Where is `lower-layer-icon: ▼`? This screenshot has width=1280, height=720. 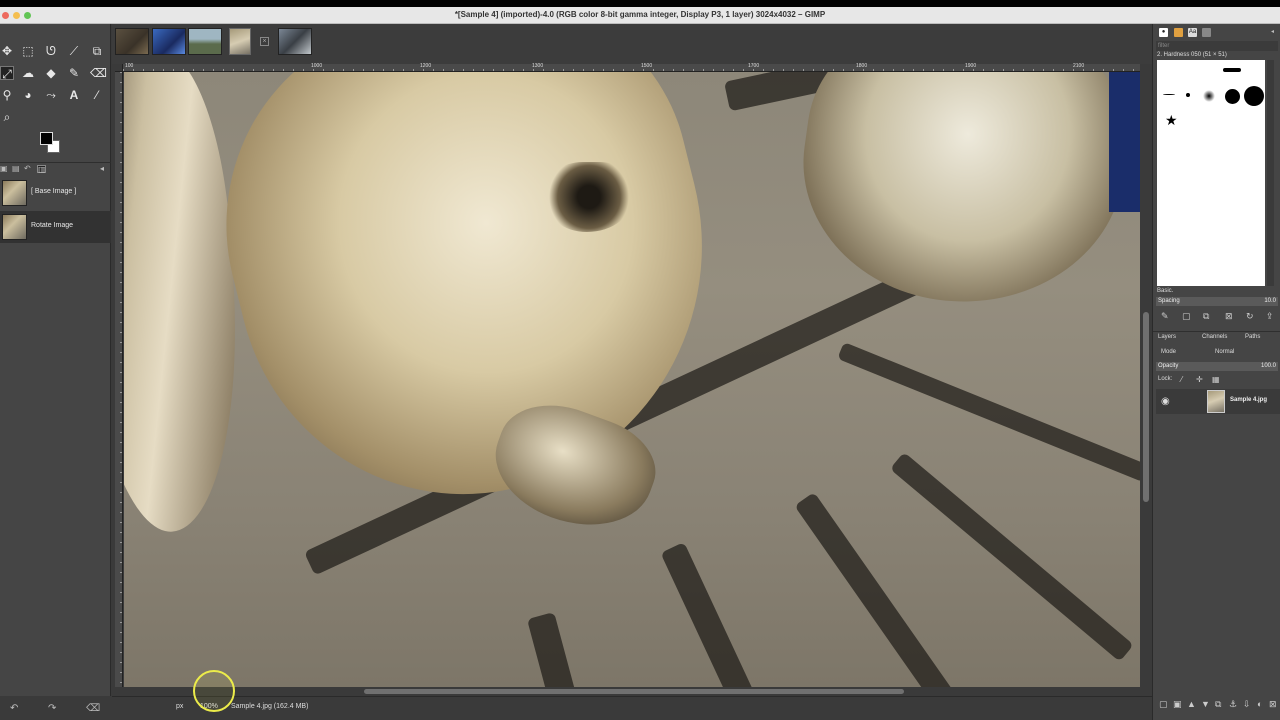
lower-layer-icon: ▼ is located at coordinates (1205, 704).